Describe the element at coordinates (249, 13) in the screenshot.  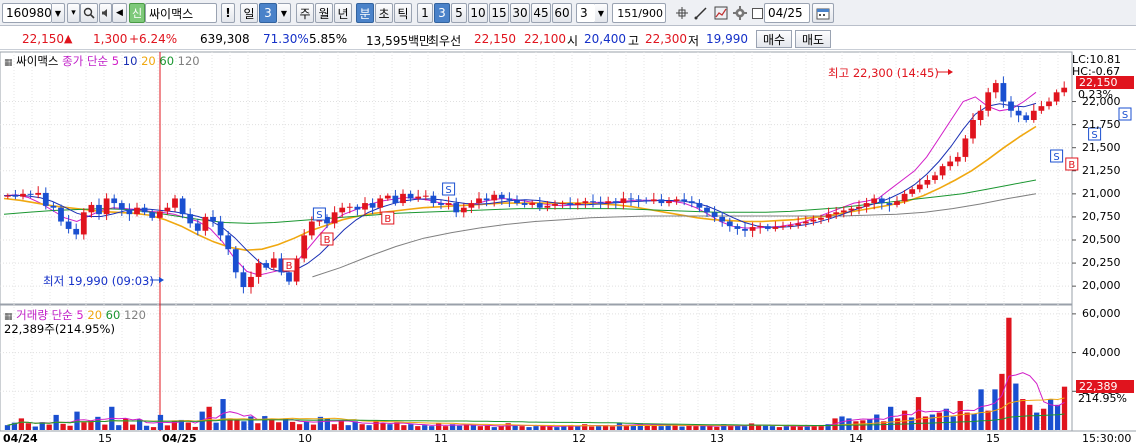
I see `period-day-button: 일` at that location.